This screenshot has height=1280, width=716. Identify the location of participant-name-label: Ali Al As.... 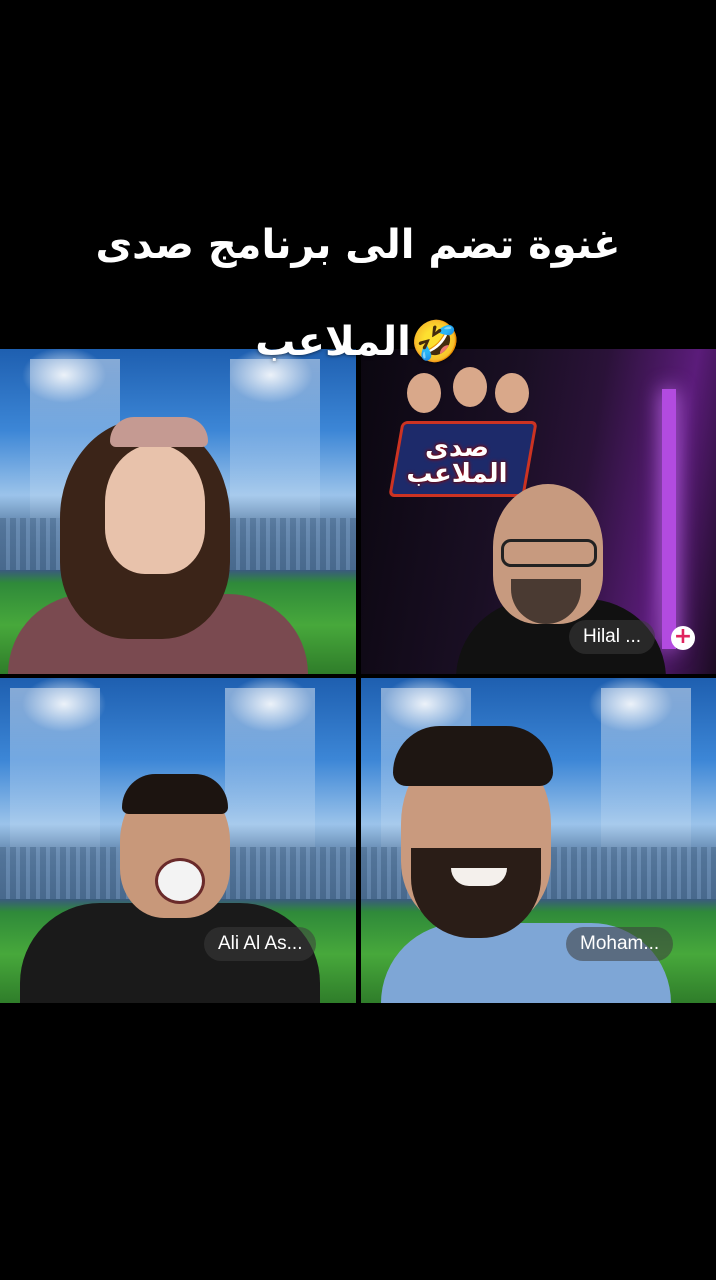
(260, 944).